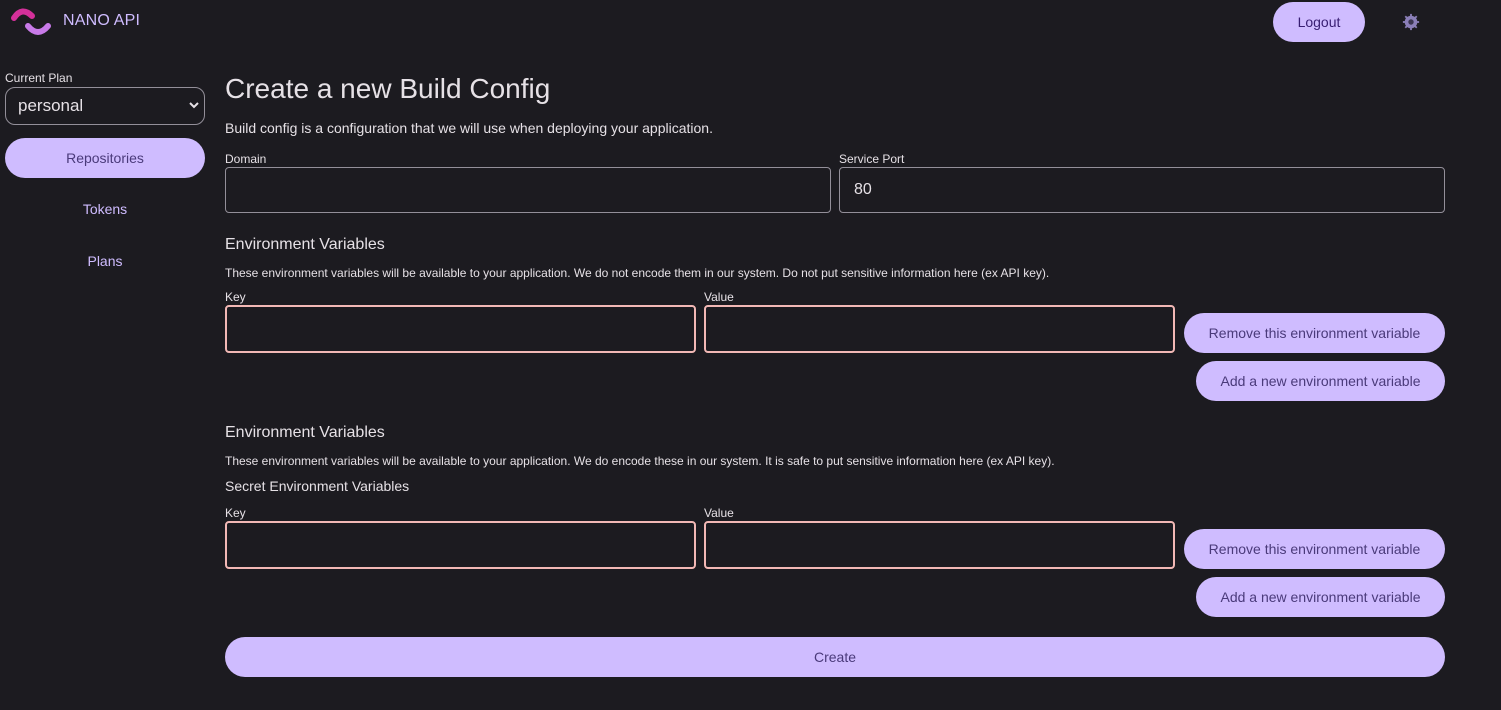 This screenshot has height=710, width=1501. I want to click on sidebar-item-label: Tokens, so click(105, 209).